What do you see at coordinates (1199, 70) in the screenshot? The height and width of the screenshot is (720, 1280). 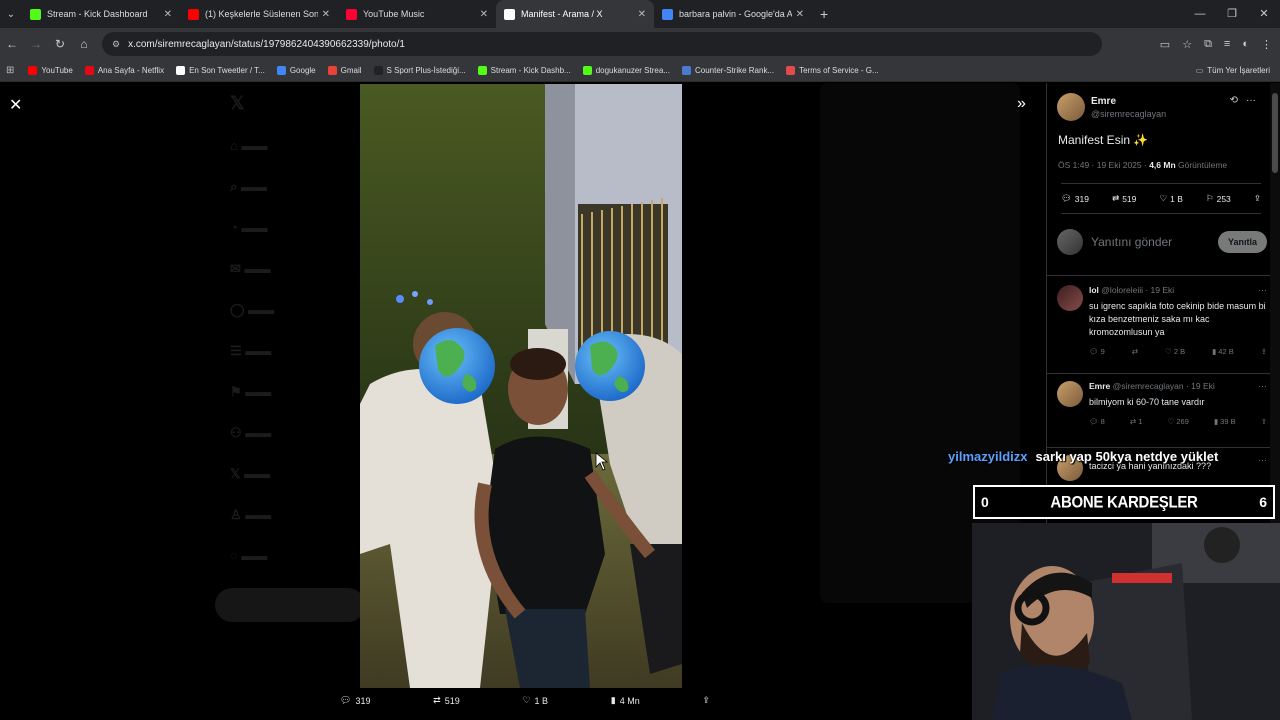 I see `folder-icon: ▭` at bounding box center [1199, 70].